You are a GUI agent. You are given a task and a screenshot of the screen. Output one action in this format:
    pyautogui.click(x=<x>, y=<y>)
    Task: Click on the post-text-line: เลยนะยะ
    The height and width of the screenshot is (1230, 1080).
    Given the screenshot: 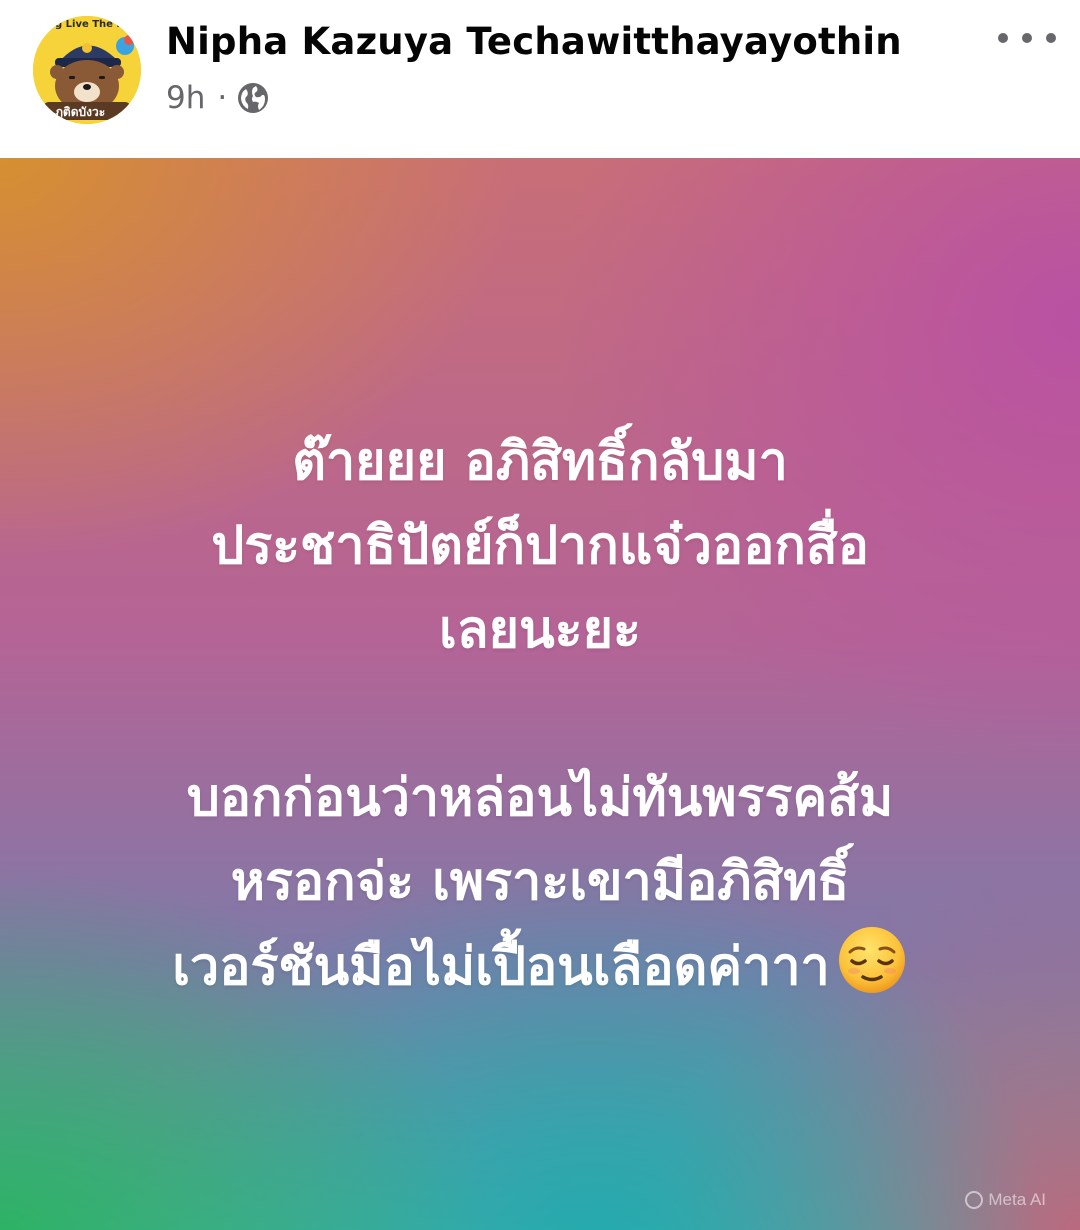 What is the action you would take?
    pyautogui.click(x=540, y=630)
    